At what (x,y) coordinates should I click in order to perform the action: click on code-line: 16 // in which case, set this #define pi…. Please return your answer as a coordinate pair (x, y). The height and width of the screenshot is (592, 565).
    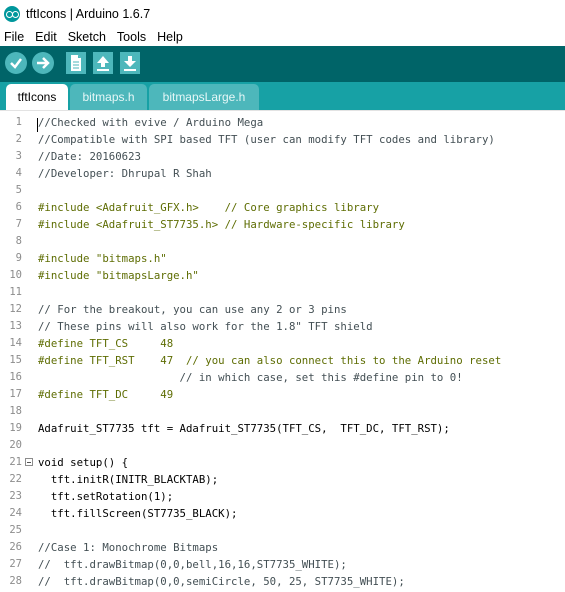
    Looking at the image, I should click on (282, 377).